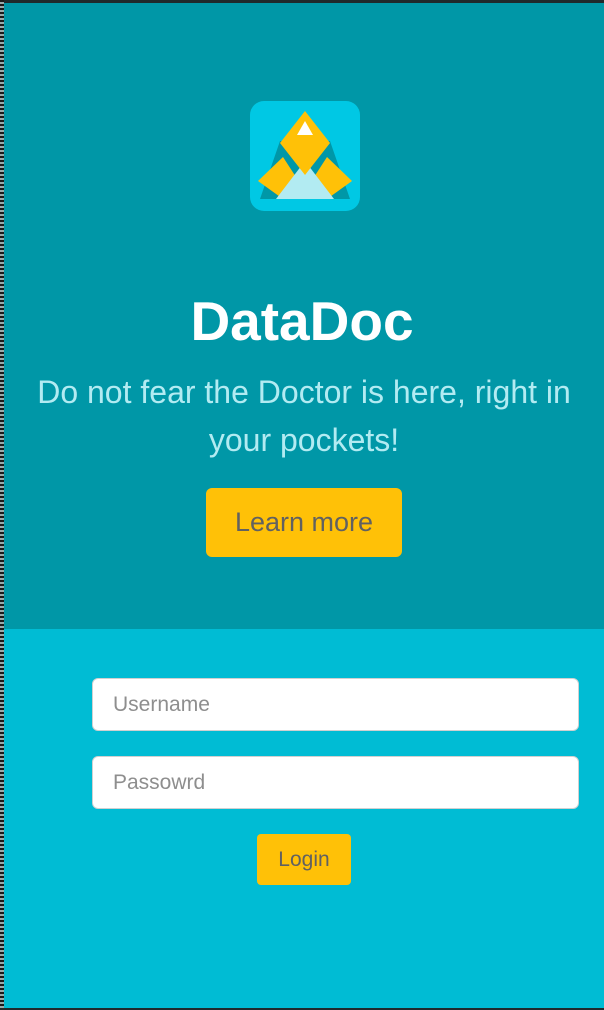  I want to click on learn-more-button: Learn more, so click(304, 522).